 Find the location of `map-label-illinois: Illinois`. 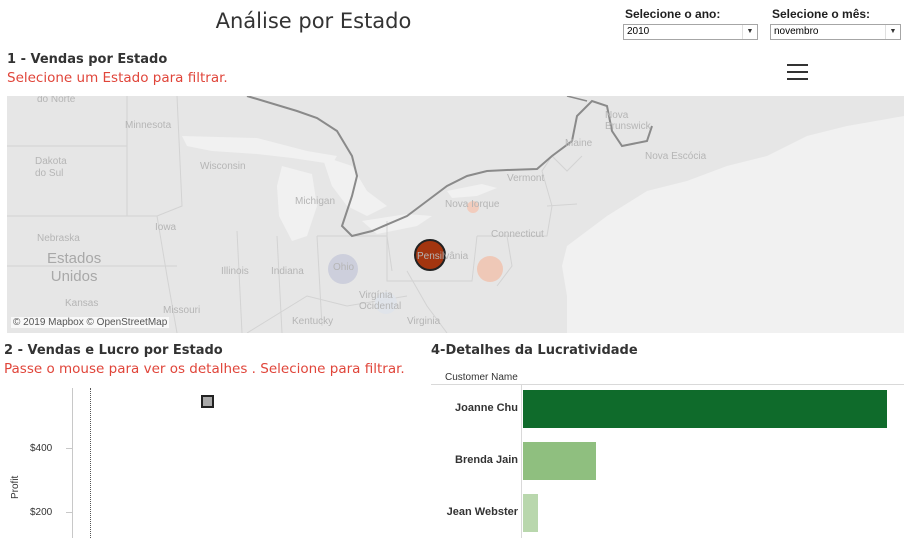

map-label-illinois: Illinois is located at coordinates (235, 271).